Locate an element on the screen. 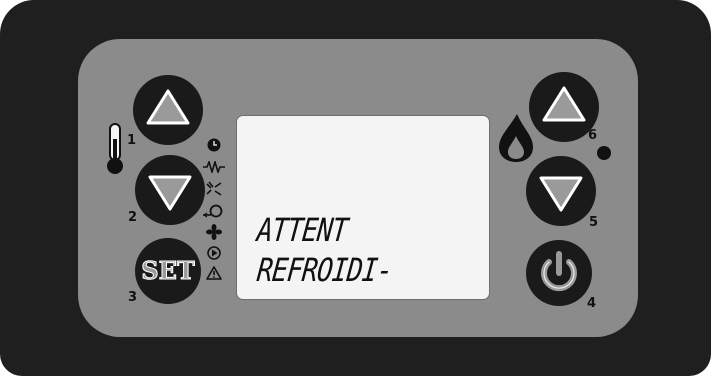 This screenshot has height=376, width=711. button-4-number: 4 is located at coordinates (592, 303).